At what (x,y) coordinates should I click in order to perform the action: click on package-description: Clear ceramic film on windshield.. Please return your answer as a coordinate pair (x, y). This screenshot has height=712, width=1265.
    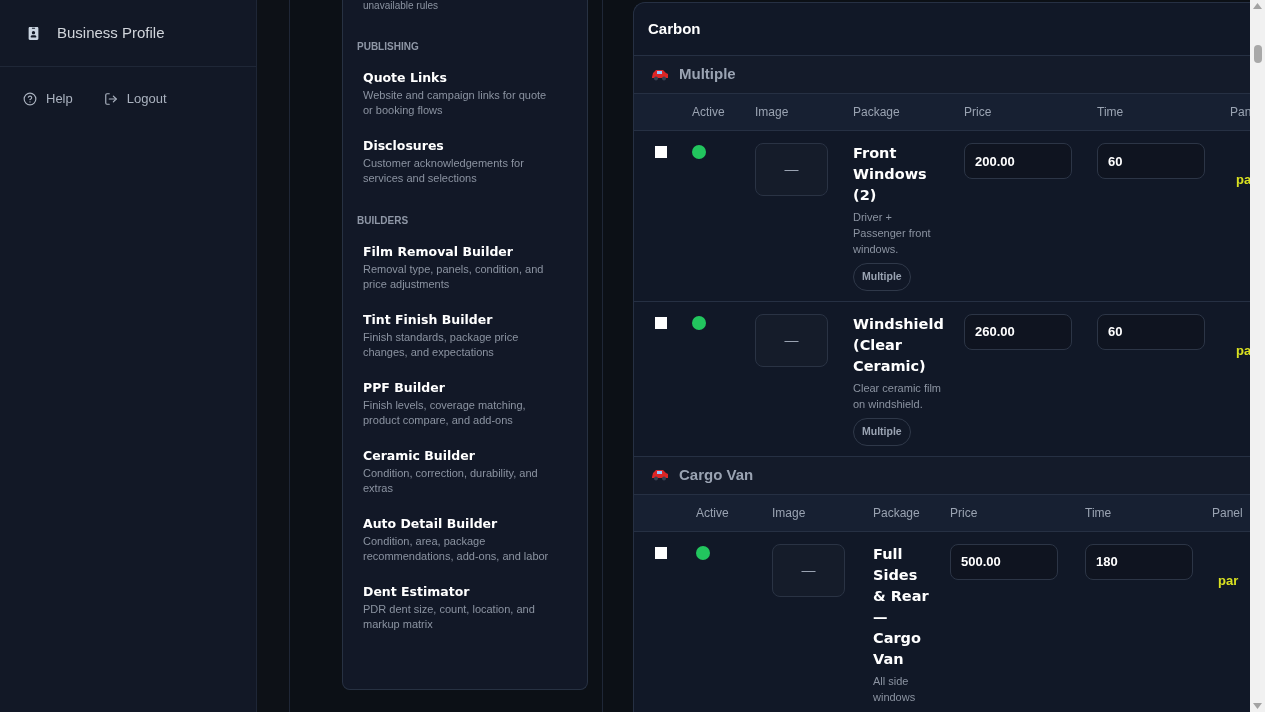
    Looking at the image, I should click on (897, 396).